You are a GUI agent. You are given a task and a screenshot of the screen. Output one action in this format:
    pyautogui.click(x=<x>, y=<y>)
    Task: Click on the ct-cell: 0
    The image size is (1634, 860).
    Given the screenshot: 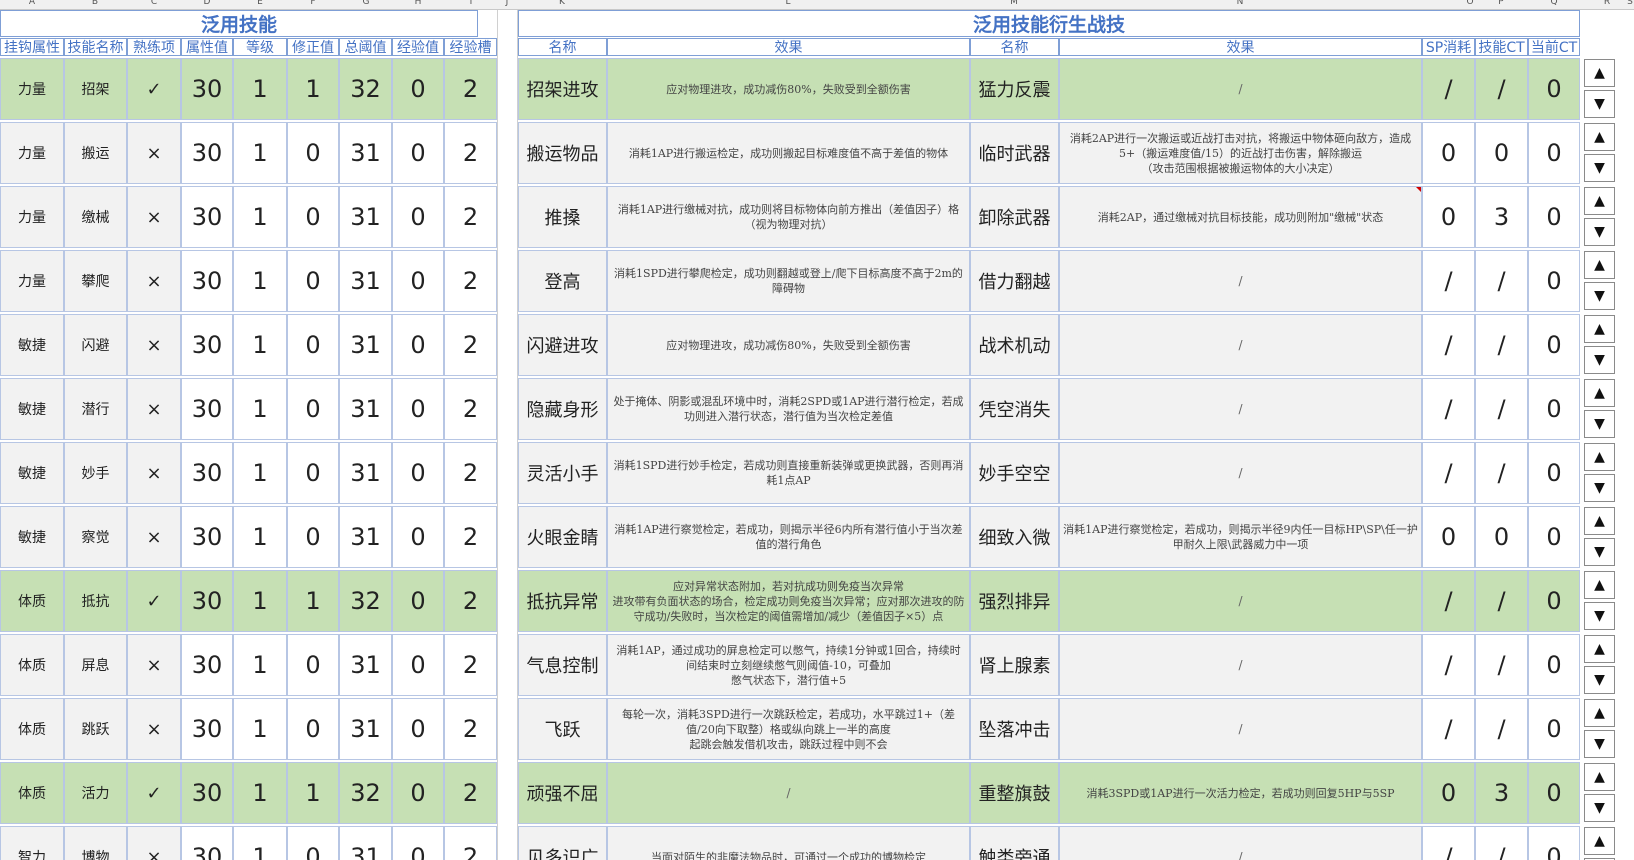 What is the action you would take?
    pyautogui.click(x=1501, y=537)
    